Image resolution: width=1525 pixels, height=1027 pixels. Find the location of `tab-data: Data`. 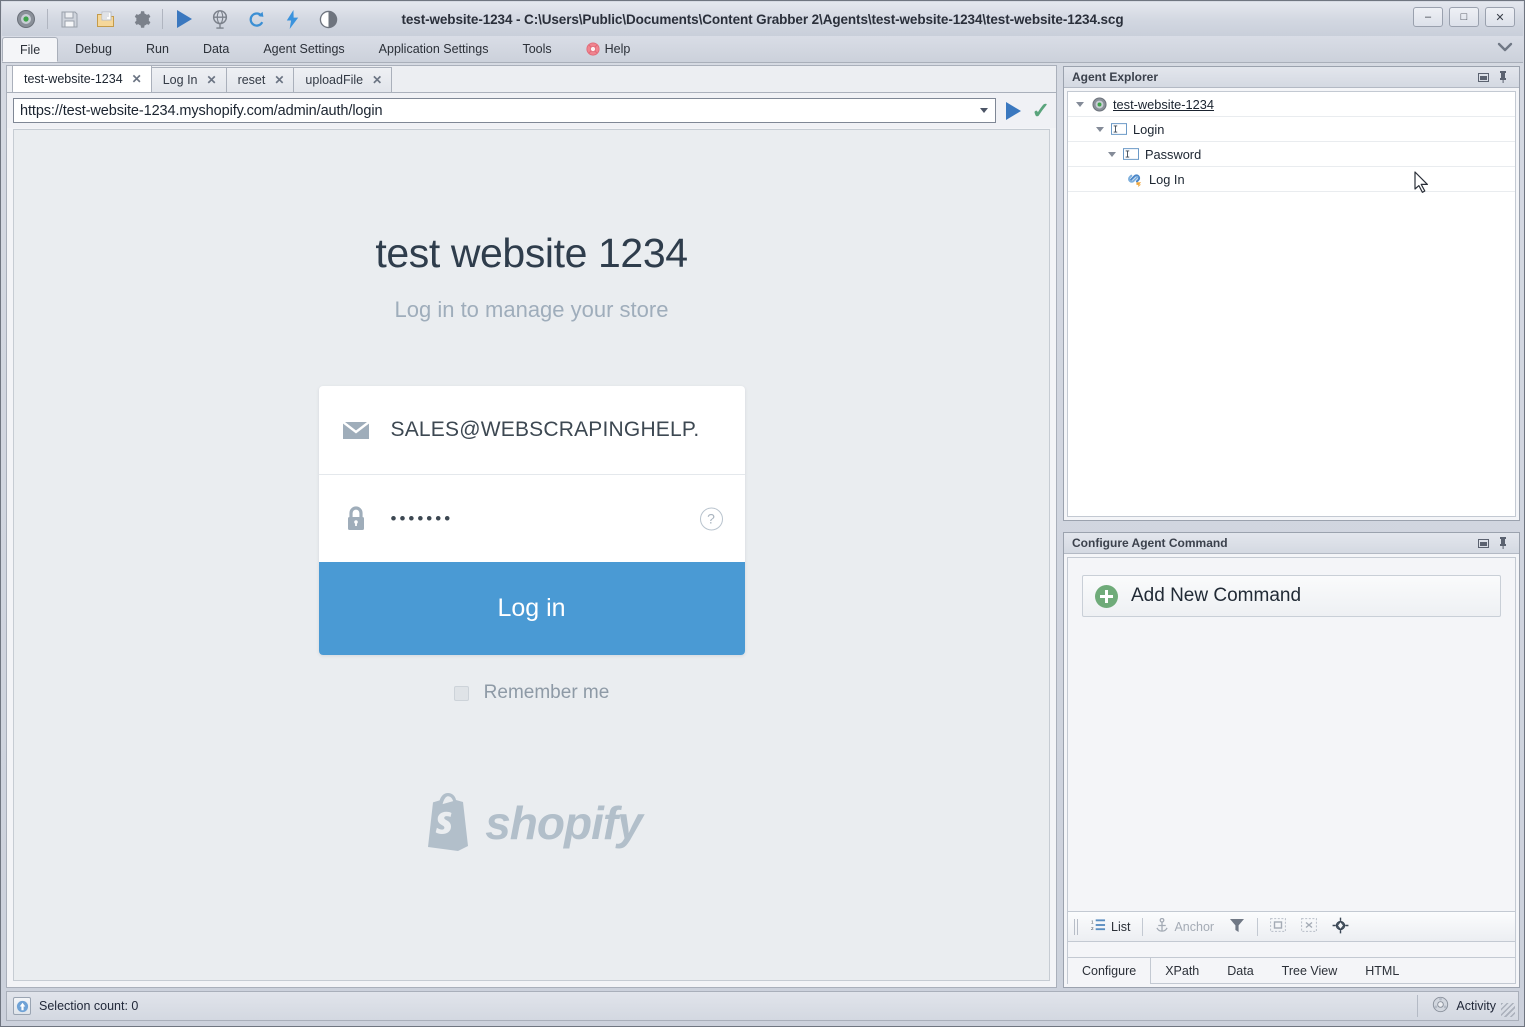

tab-data: Data is located at coordinates (1240, 971).